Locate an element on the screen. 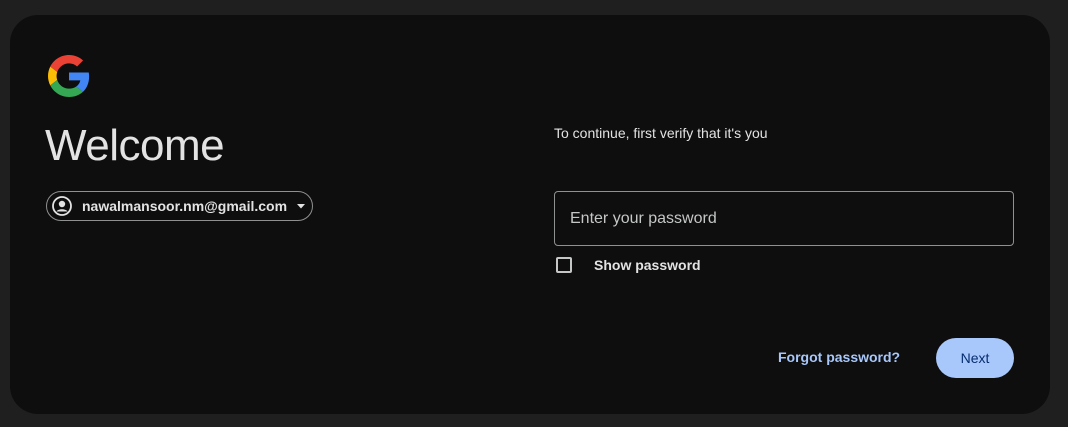 Image resolution: width=1068 pixels, height=427 pixels. forgot-password-link: Forgot password? is located at coordinates (839, 357).